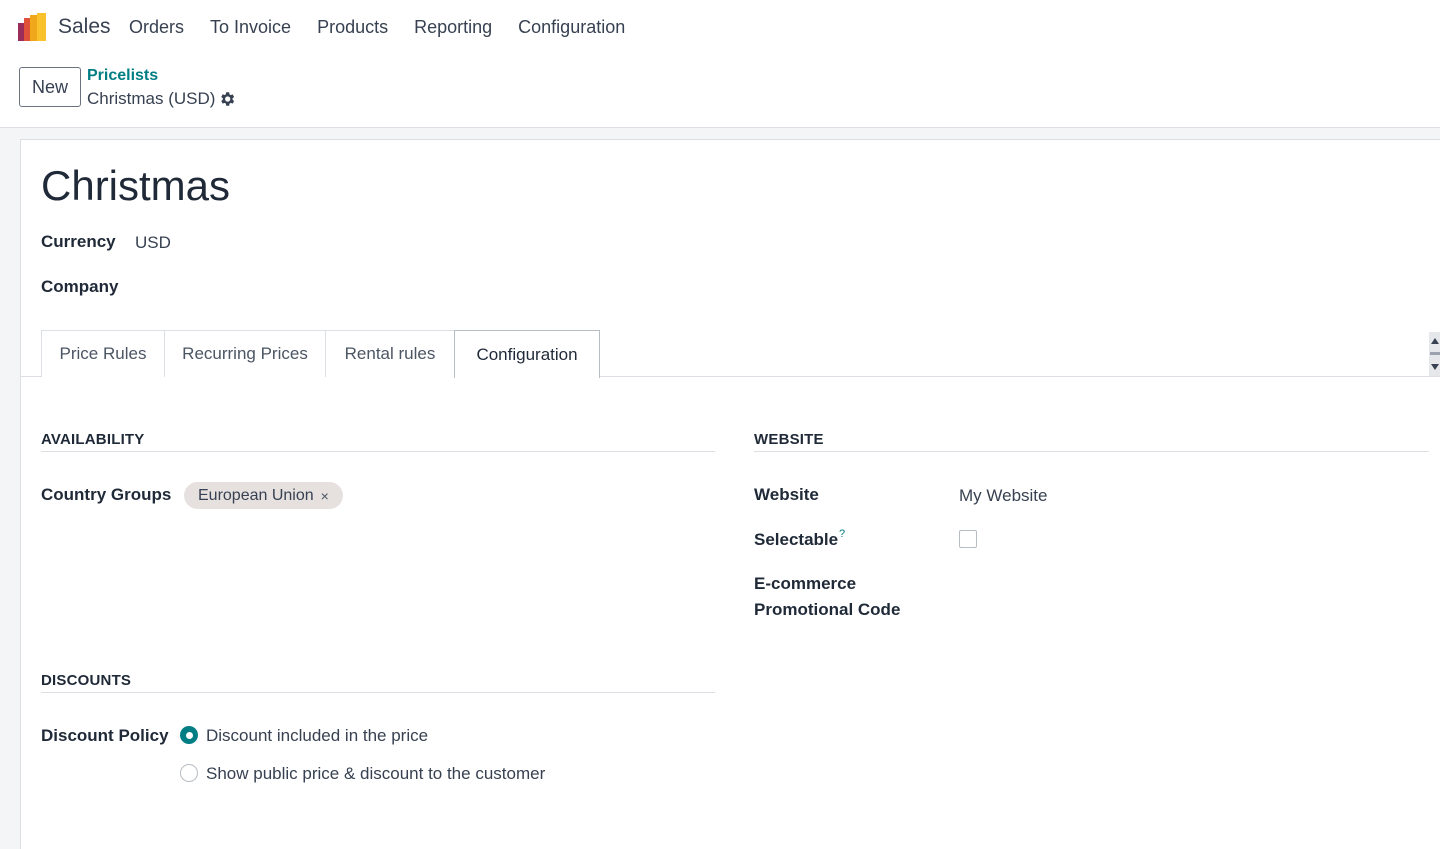 The height and width of the screenshot is (849, 1440). Describe the element at coordinates (786, 494) in the screenshot. I see `website-label: Website` at that location.